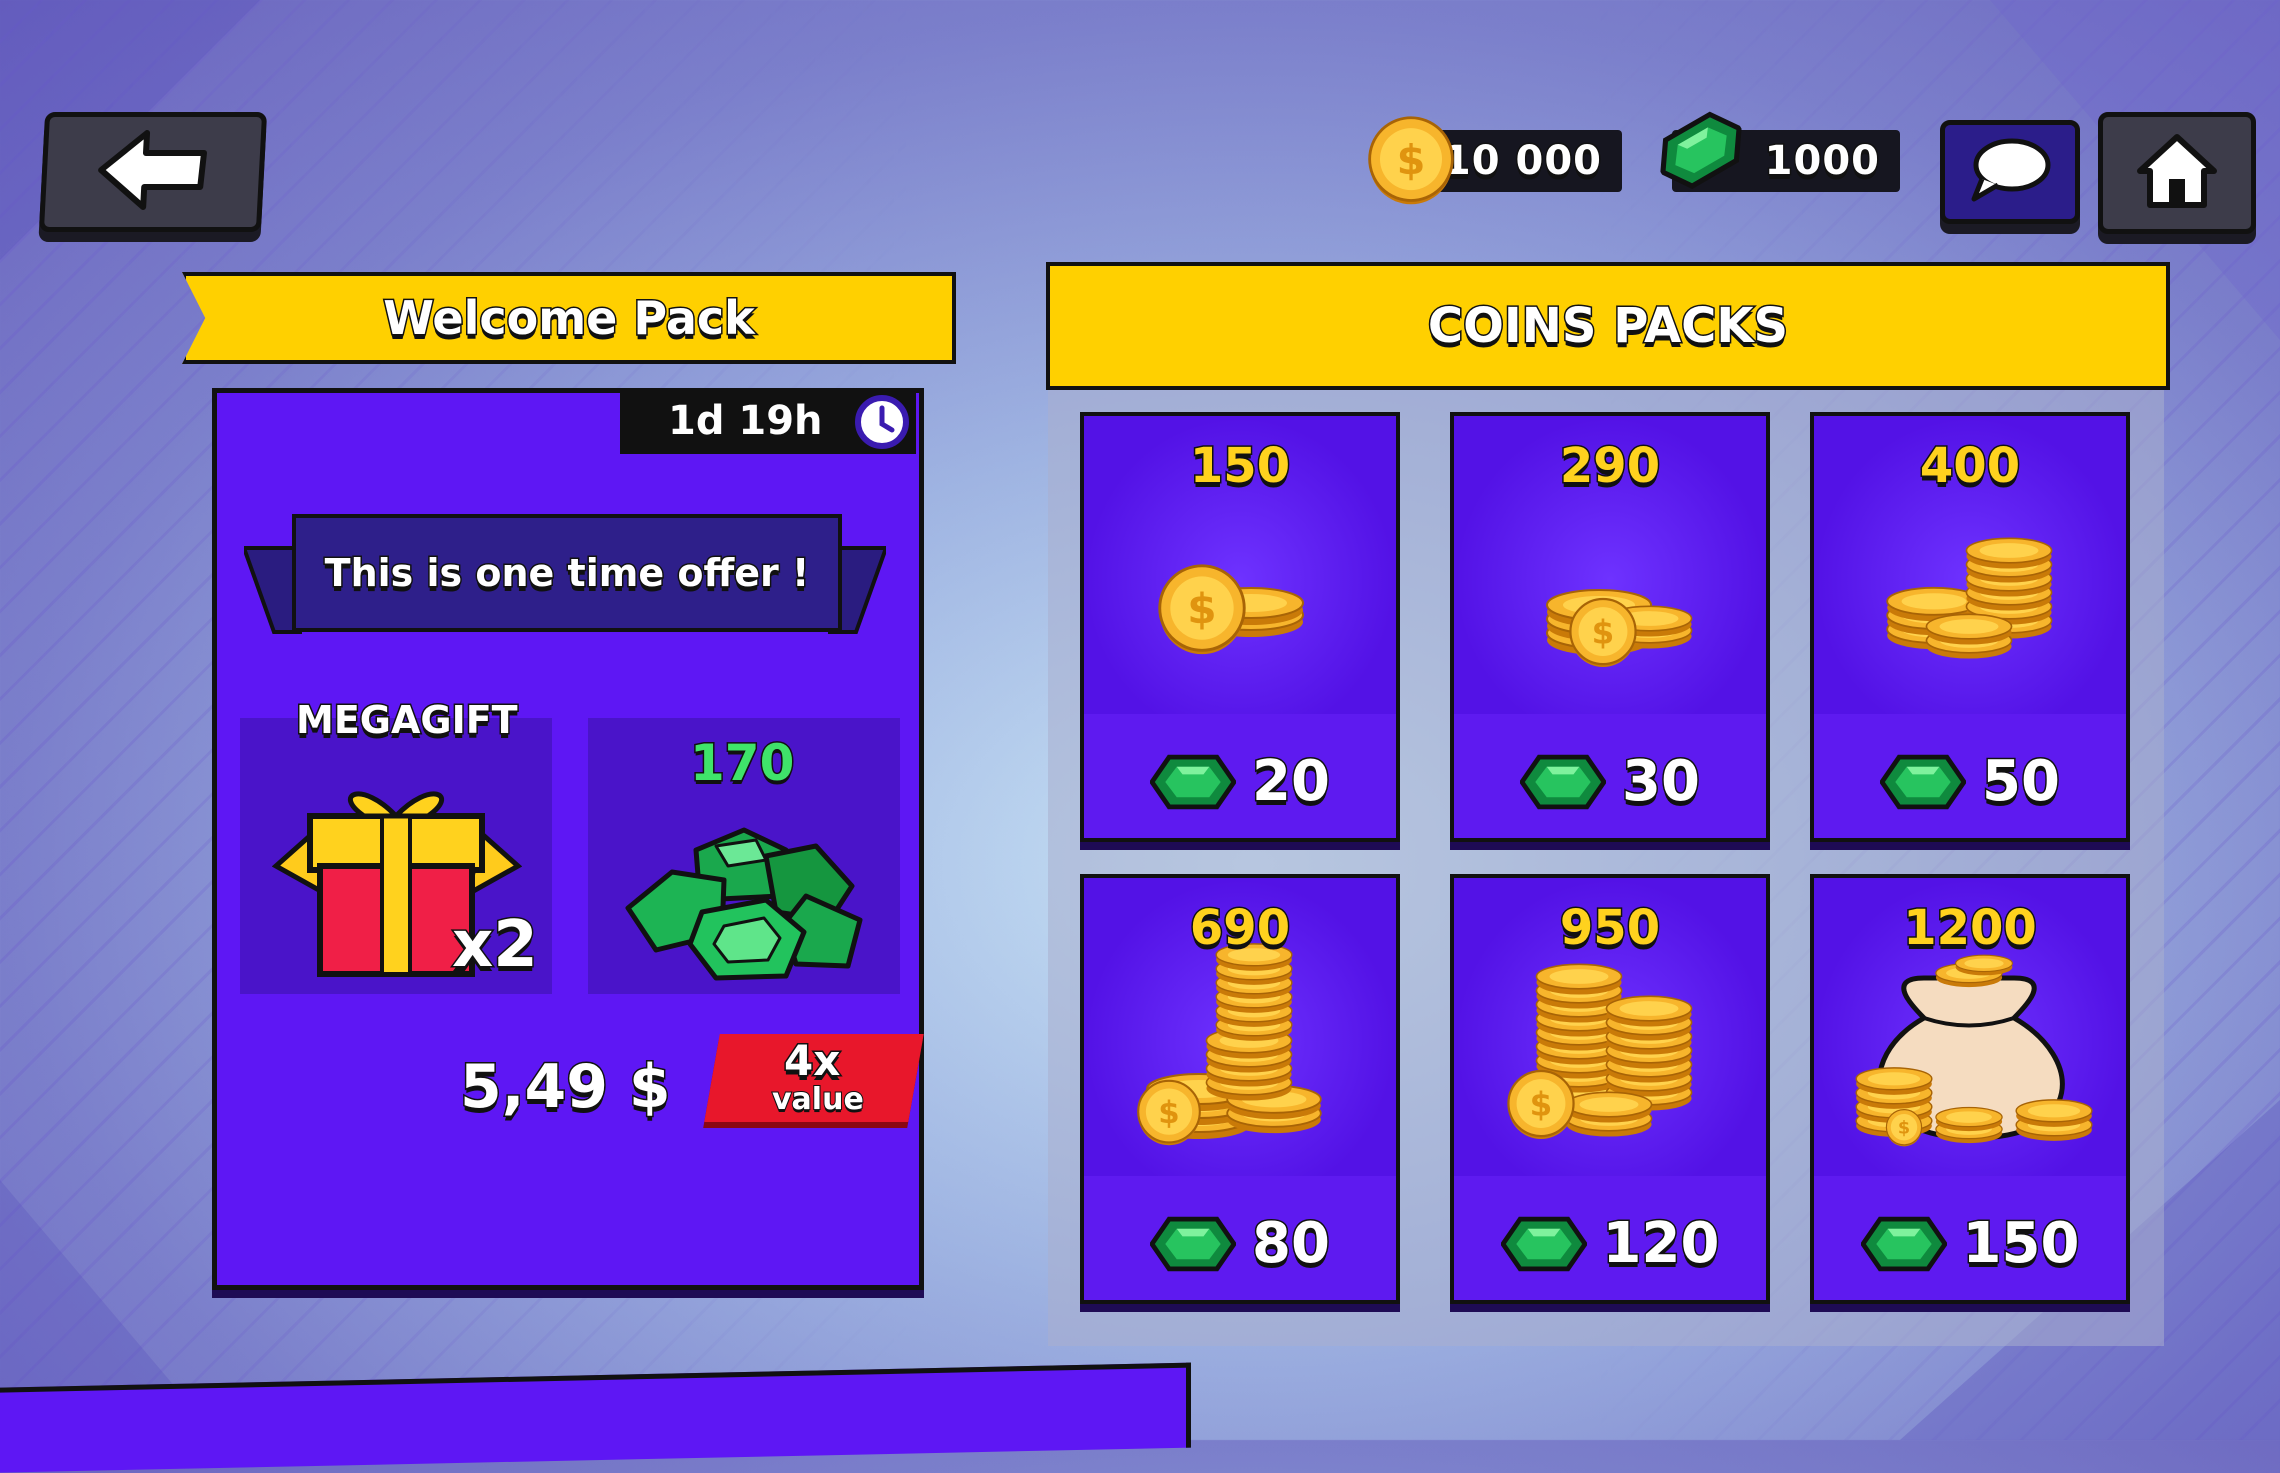  I want to click on pack-gem-cost: 30, so click(1661, 782).